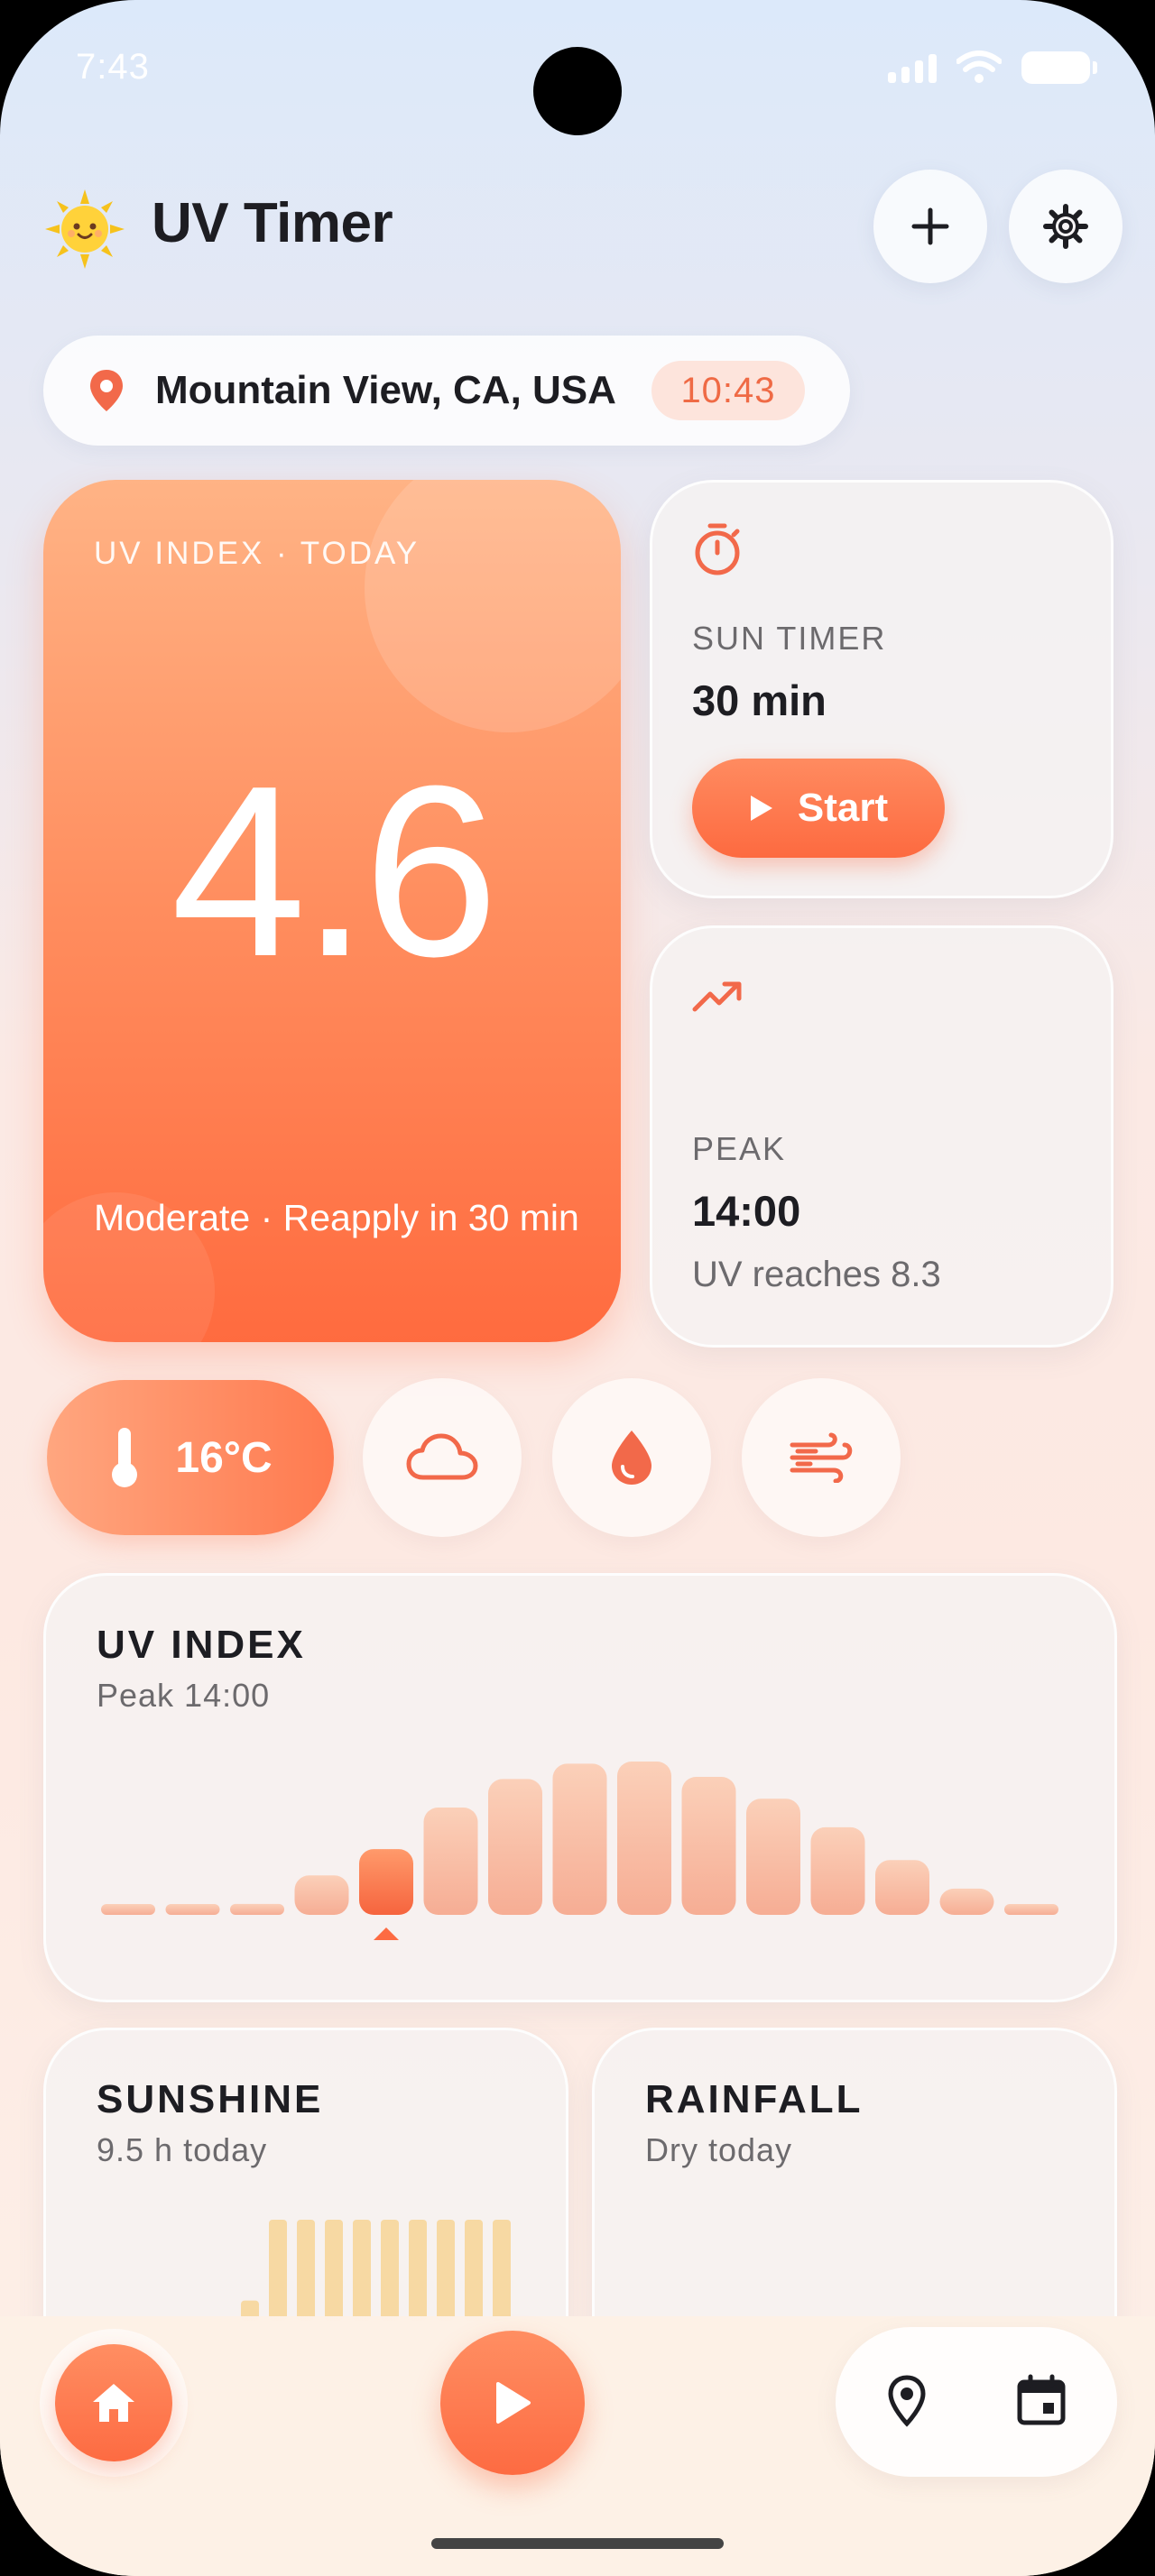 The image size is (1155, 2576). What do you see at coordinates (979, 67) in the screenshot?
I see `wifi-icon` at bounding box center [979, 67].